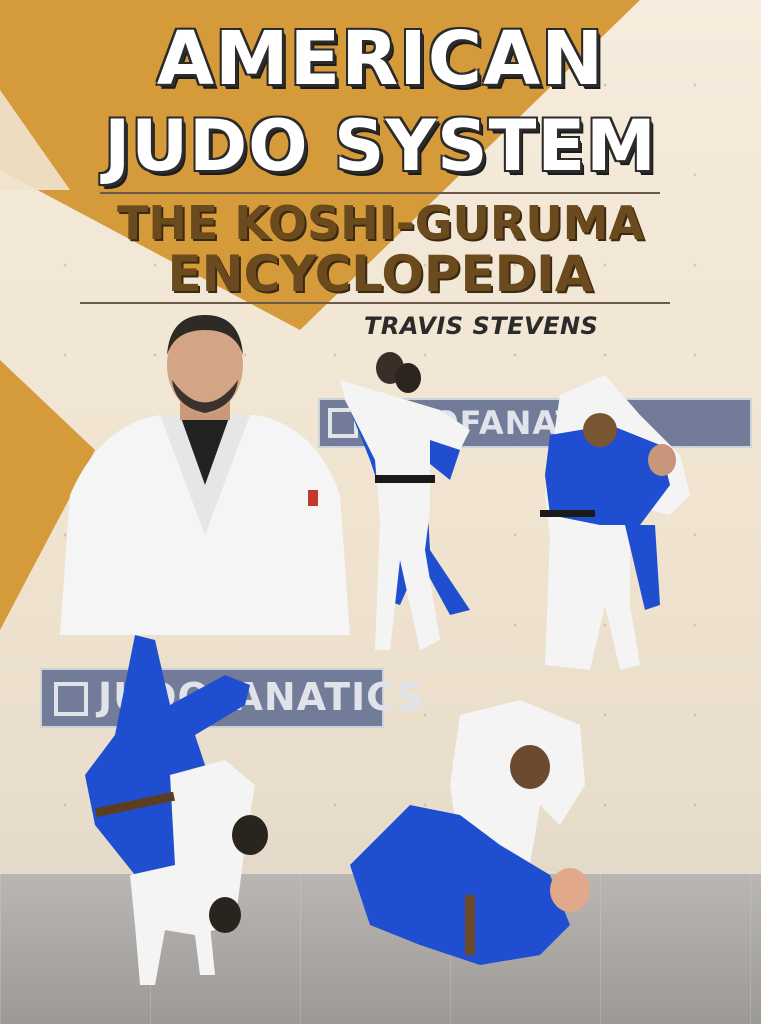  What do you see at coordinates (481, 326) in the screenshot?
I see `author-name: TRAVIS STEVENS` at bounding box center [481, 326].